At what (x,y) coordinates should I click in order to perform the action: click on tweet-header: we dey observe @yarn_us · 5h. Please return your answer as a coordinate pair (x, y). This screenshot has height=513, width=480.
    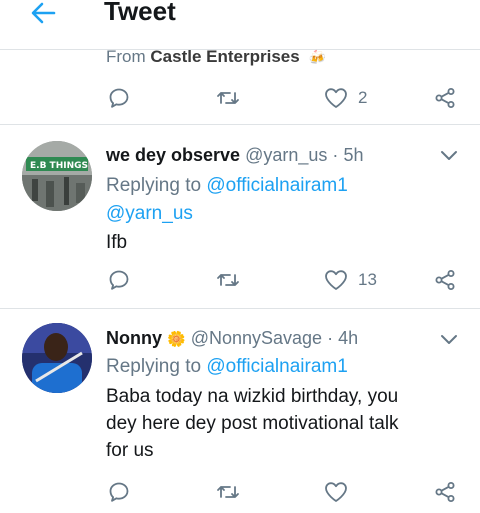
    Looking at the image, I should click on (234, 155).